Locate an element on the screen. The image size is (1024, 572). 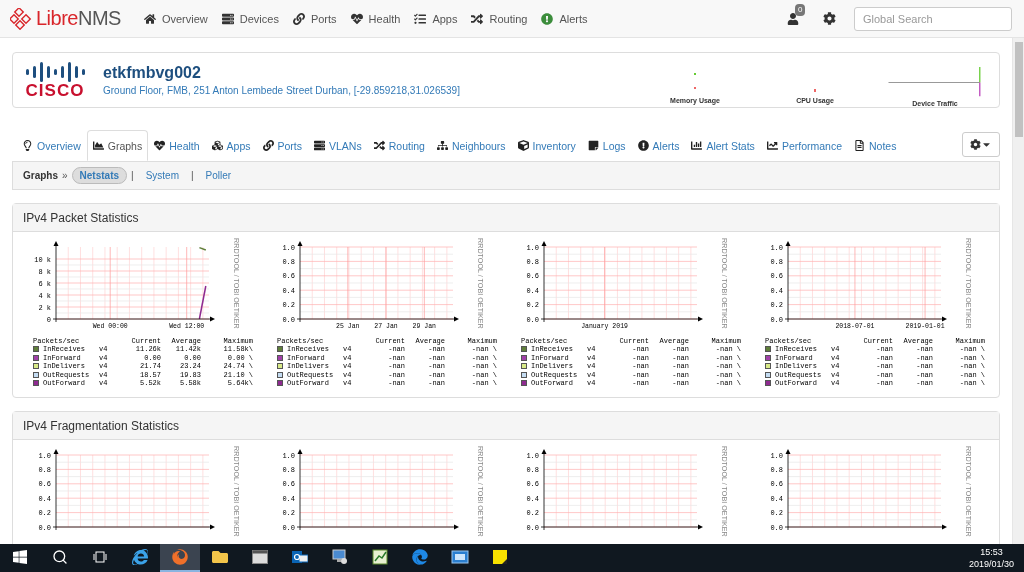
scrollbar-thumb is located at coordinates (1018, 89).